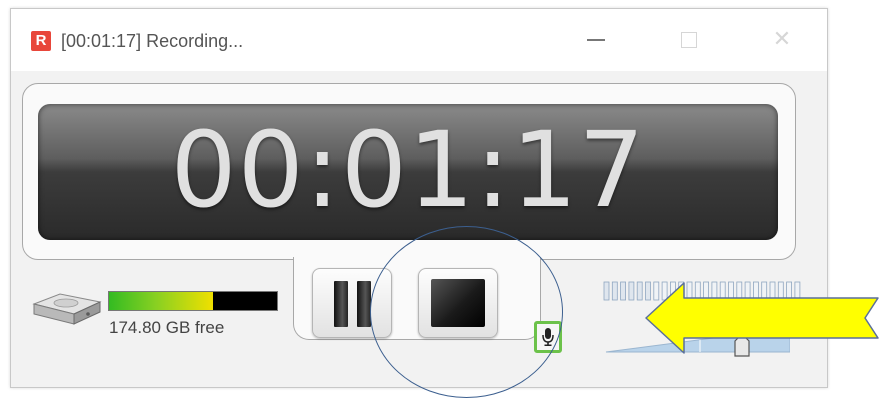  I want to click on close-icon: ✕, so click(782, 39).